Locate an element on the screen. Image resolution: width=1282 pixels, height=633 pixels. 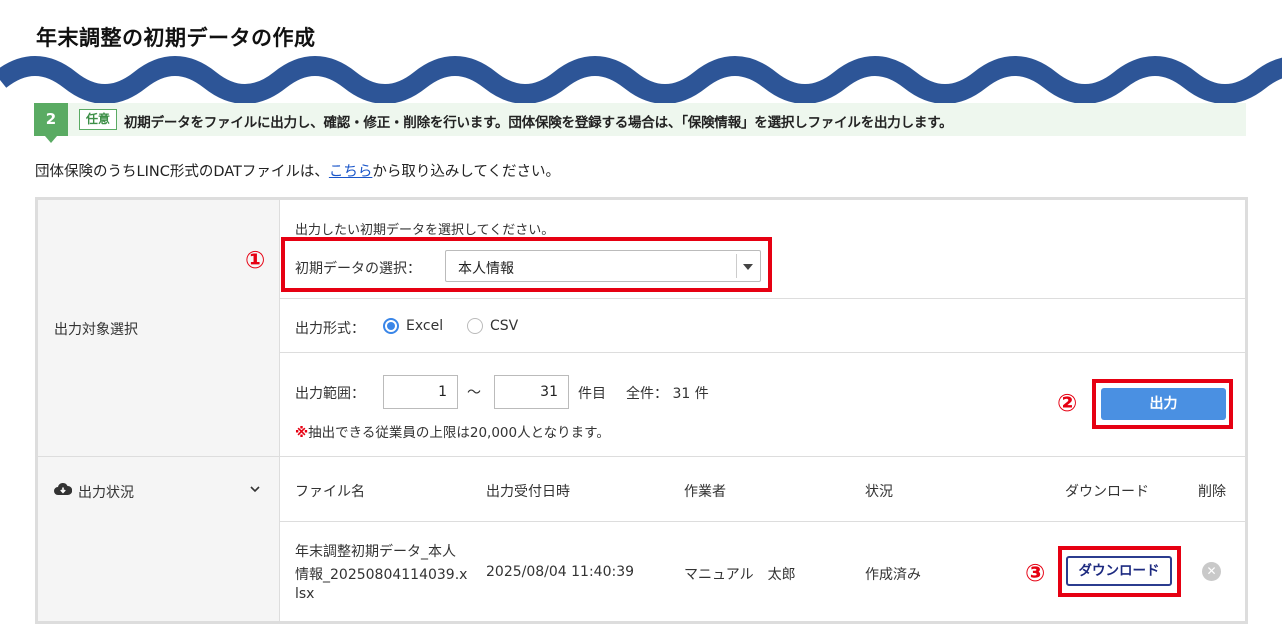
col-header-status: 状況 is located at coordinates (879, 492).